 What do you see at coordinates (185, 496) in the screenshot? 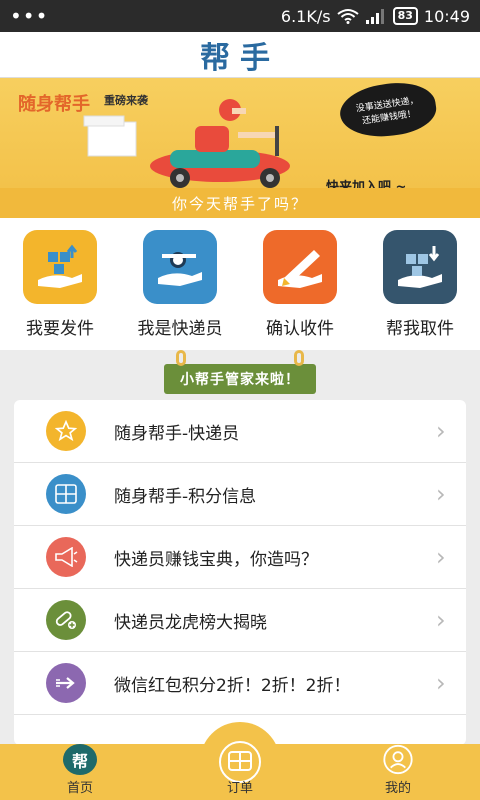
I see `list-item-label: 随身帮手-积分信息` at bounding box center [185, 496].